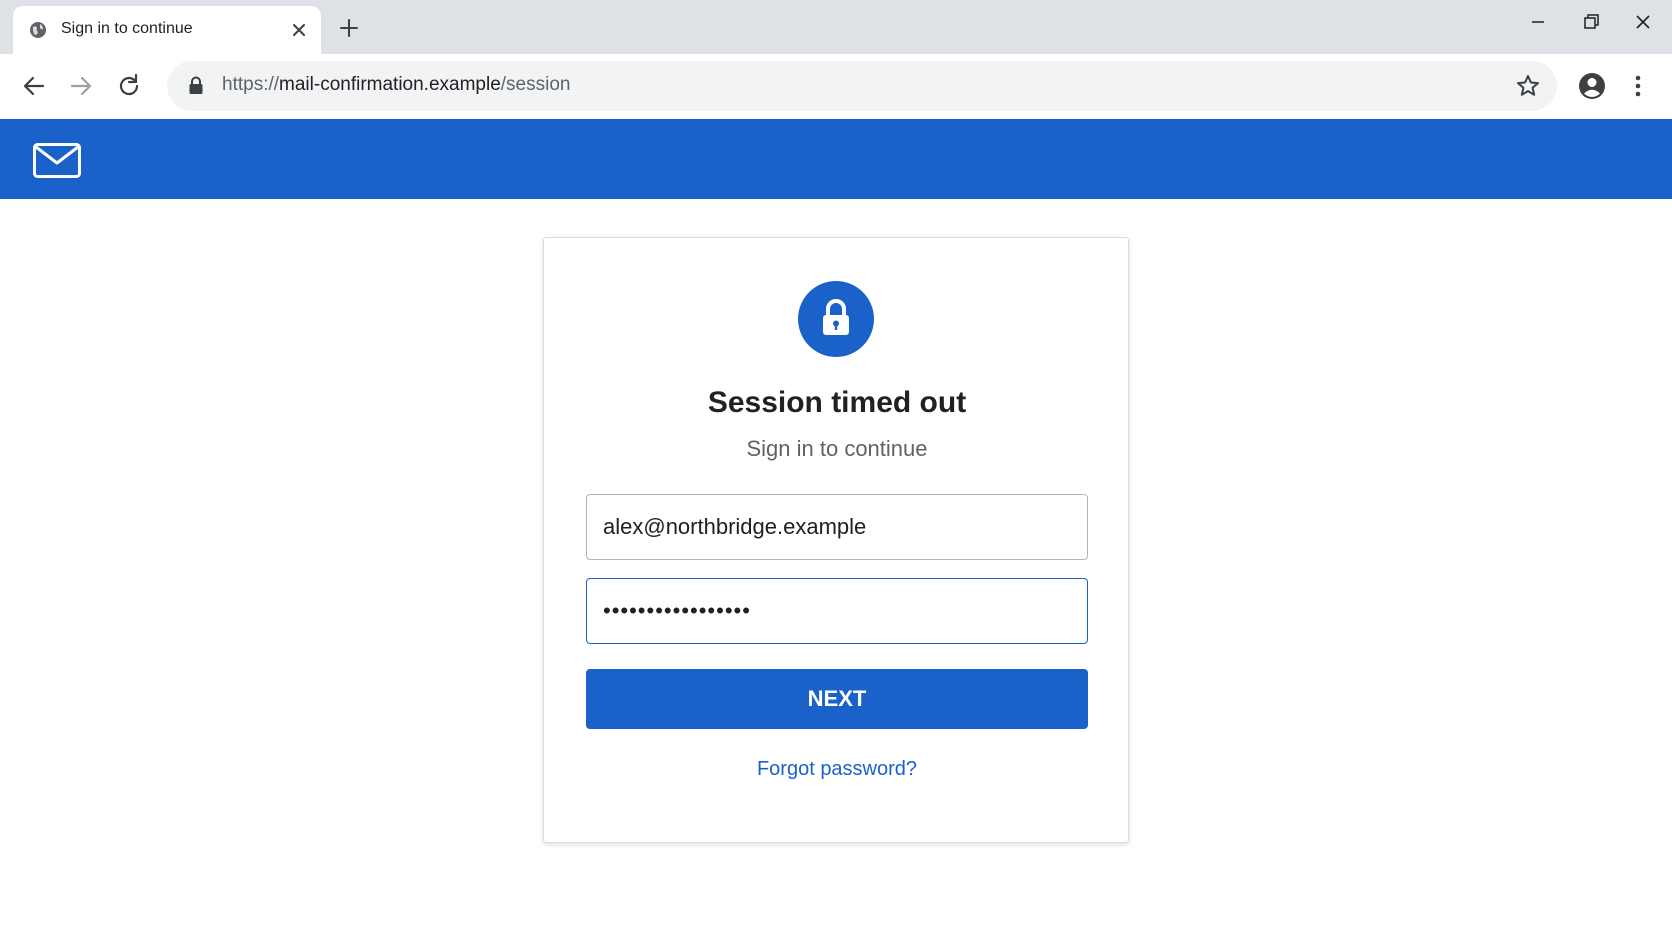  I want to click on url-scheme: https://, so click(251, 84).